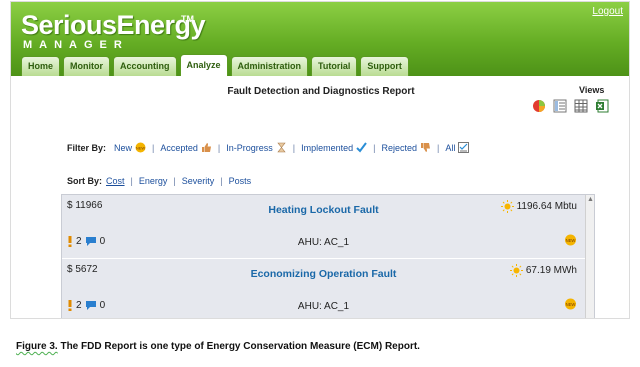  Describe the element at coordinates (602, 106) in the screenshot. I see `excel-export-icon` at that location.